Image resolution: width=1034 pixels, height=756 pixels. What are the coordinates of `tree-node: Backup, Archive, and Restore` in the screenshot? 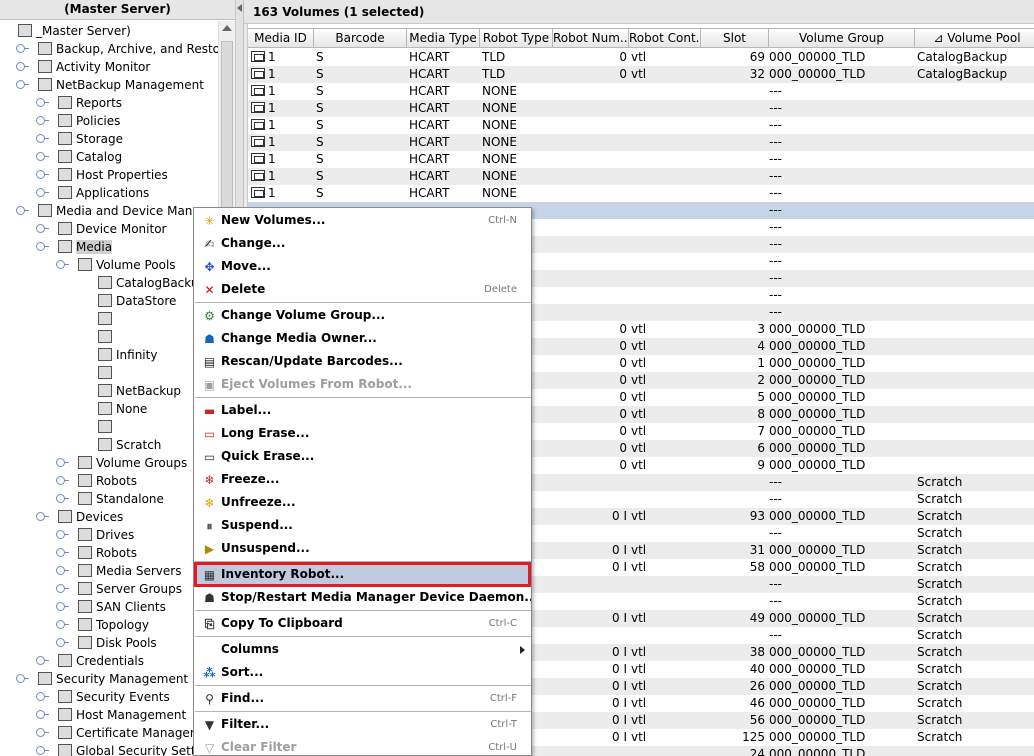 It's located at (128, 49).